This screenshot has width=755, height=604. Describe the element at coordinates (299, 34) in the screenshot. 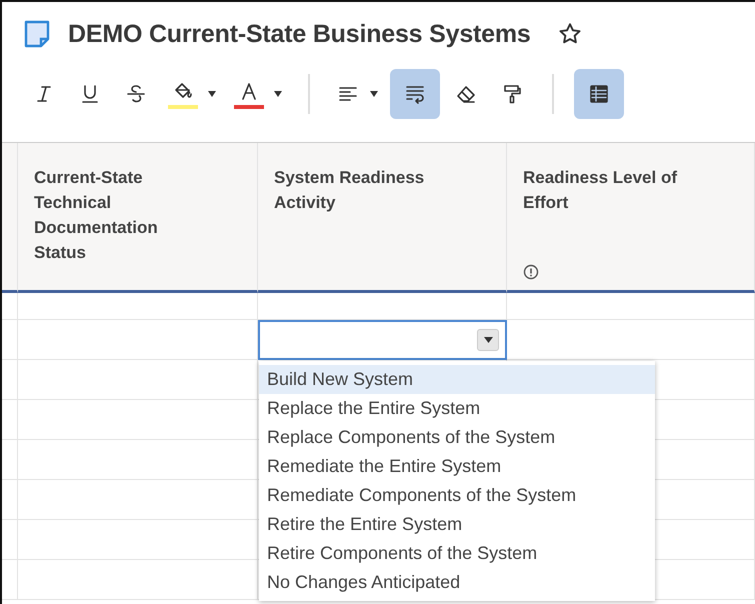

I see `sheet-title: DEMO Current-State Business Systems` at that location.